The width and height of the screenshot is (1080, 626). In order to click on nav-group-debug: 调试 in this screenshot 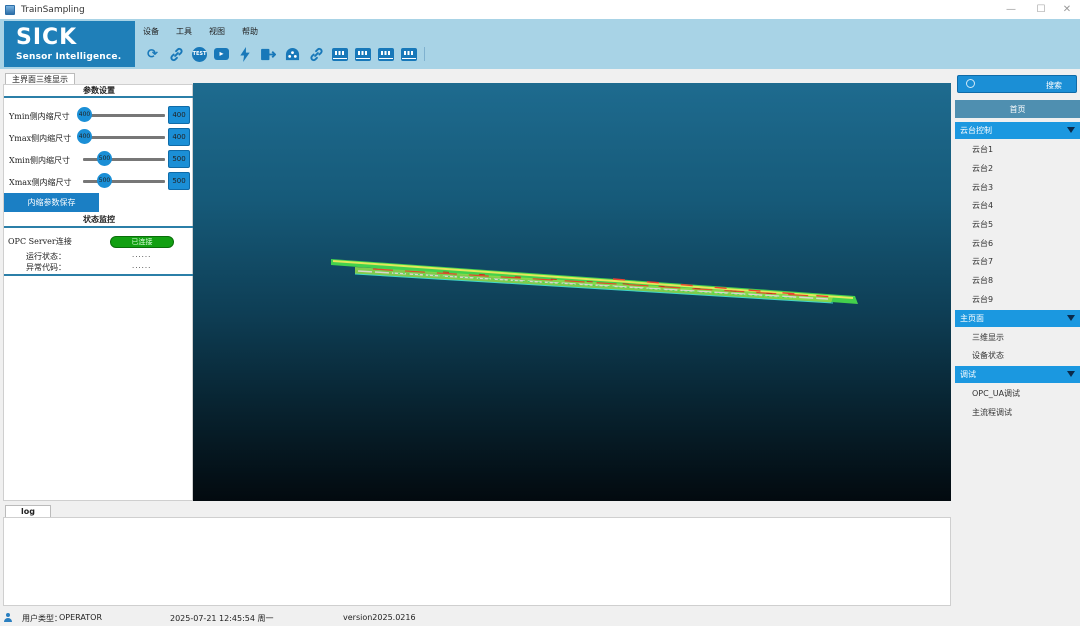, I will do `click(1017, 374)`.